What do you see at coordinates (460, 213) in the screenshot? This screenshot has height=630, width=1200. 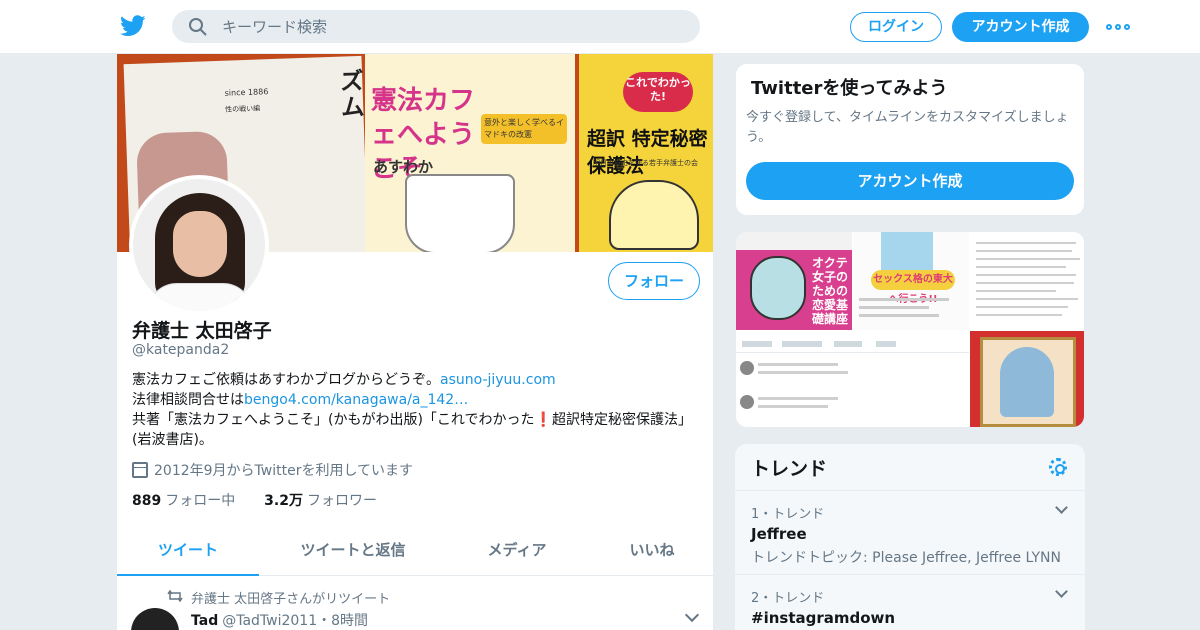 I see `banner-cup-illustration` at bounding box center [460, 213].